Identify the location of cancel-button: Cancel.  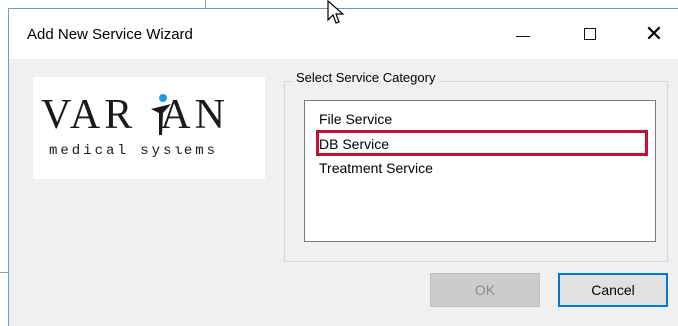
(613, 290).